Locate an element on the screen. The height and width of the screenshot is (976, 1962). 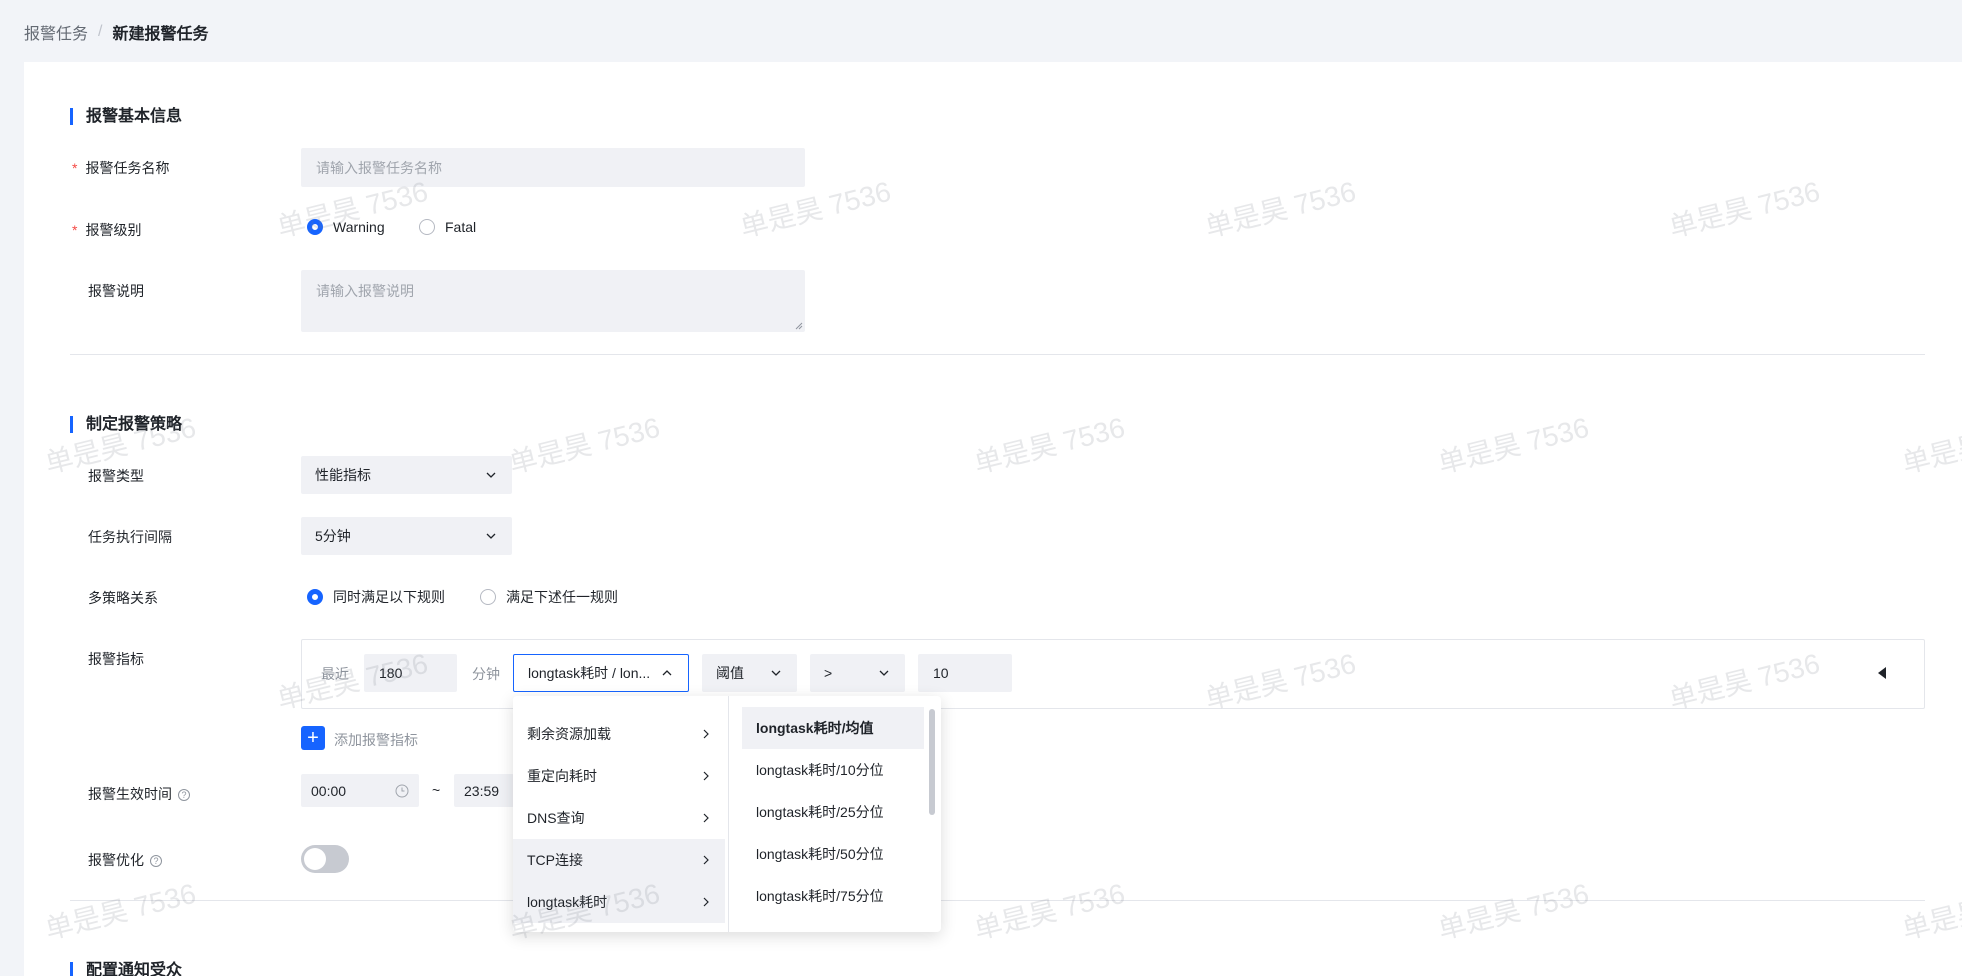
cascader-column-divider is located at coordinates (728, 814).